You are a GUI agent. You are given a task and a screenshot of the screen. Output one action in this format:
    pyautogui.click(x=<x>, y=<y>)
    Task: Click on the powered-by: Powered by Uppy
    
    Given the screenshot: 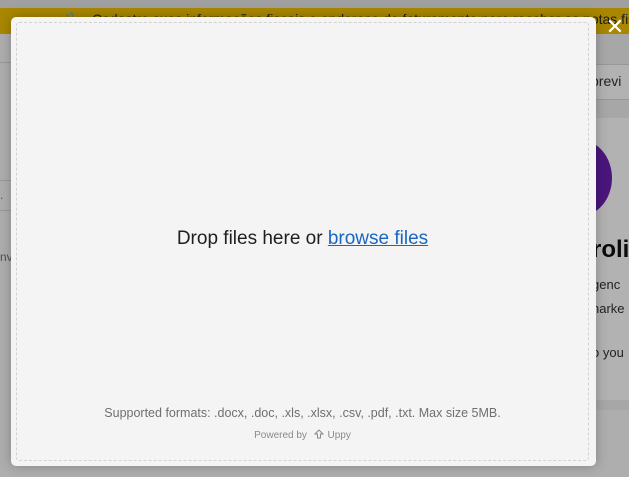 What is the action you would take?
    pyautogui.click(x=302, y=435)
    